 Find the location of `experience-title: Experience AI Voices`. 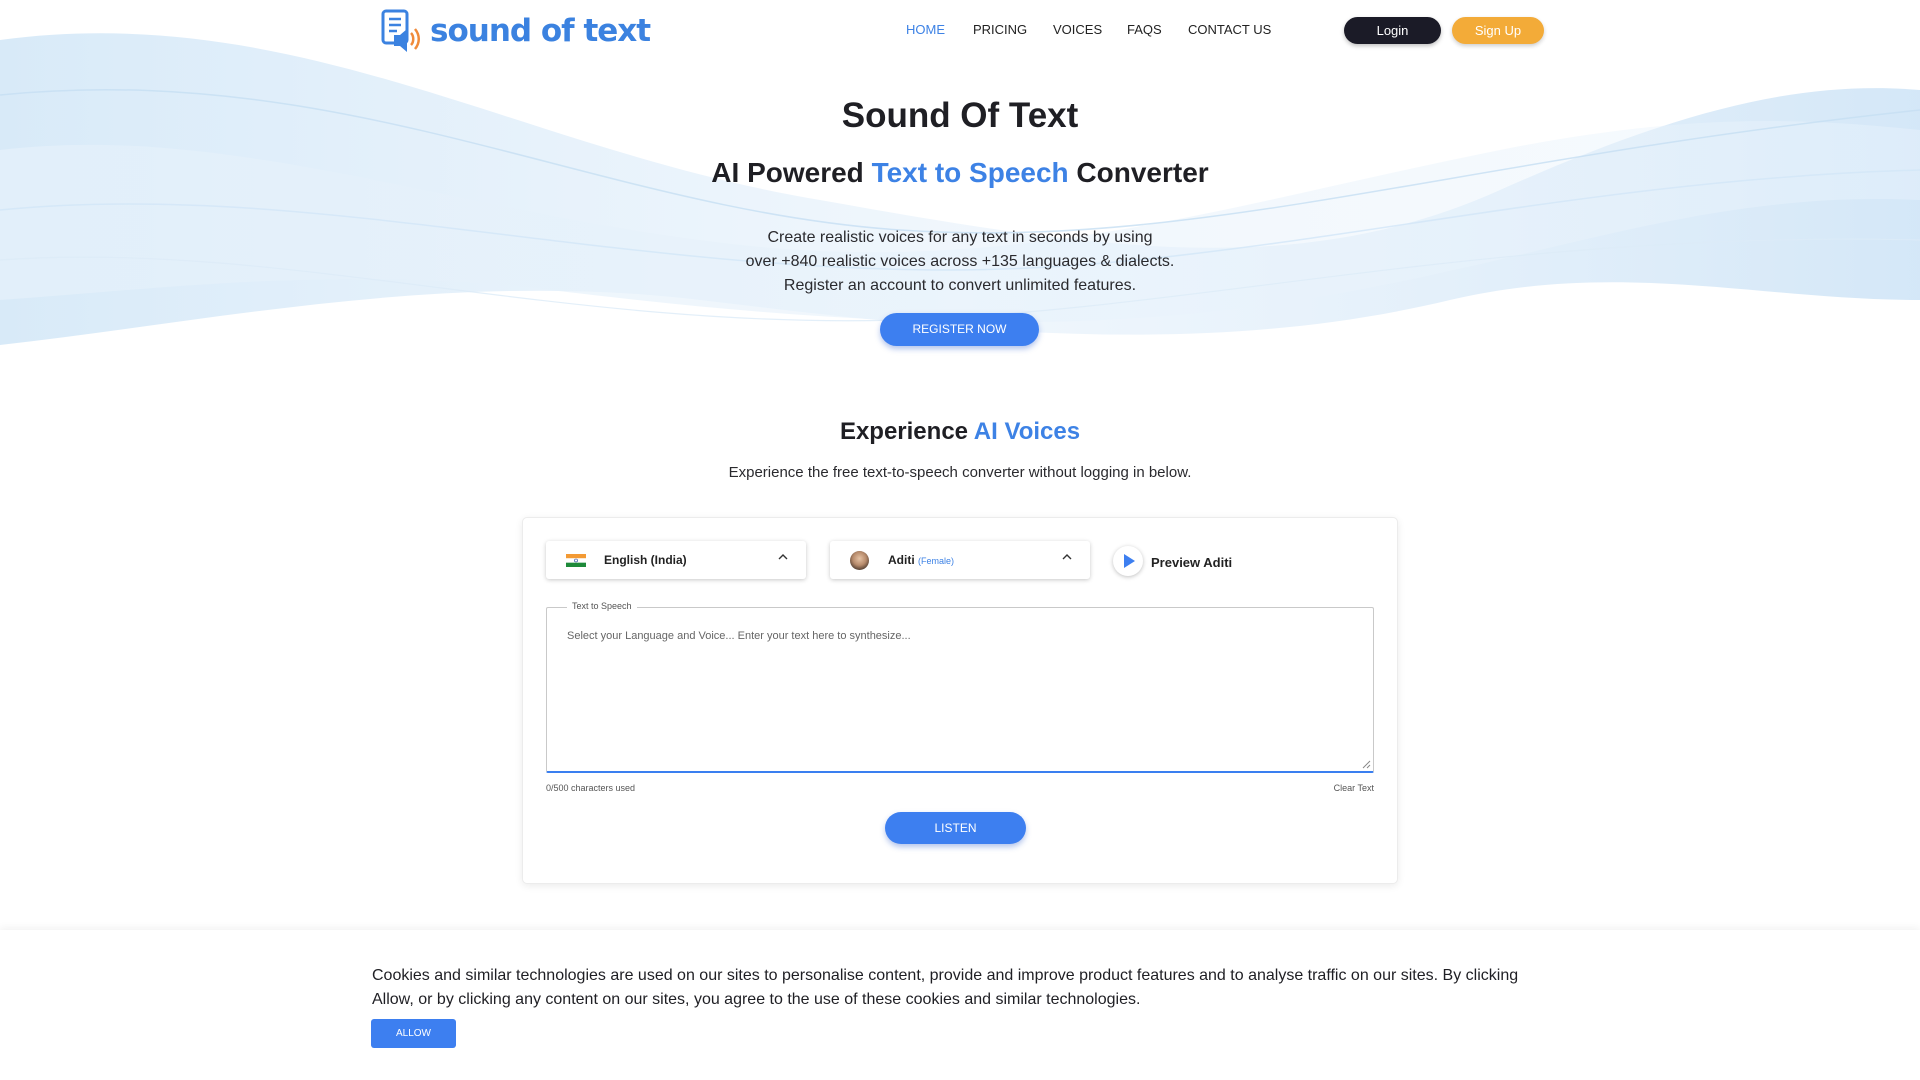

experience-title: Experience AI Voices is located at coordinates (960, 432).